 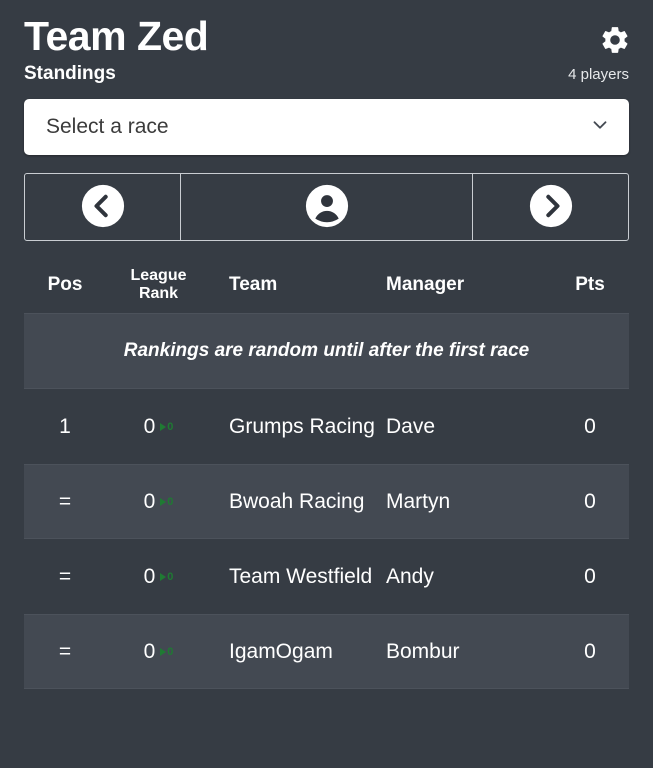 I want to click on column-header-manager: Manager, so click(x=425, y=285).